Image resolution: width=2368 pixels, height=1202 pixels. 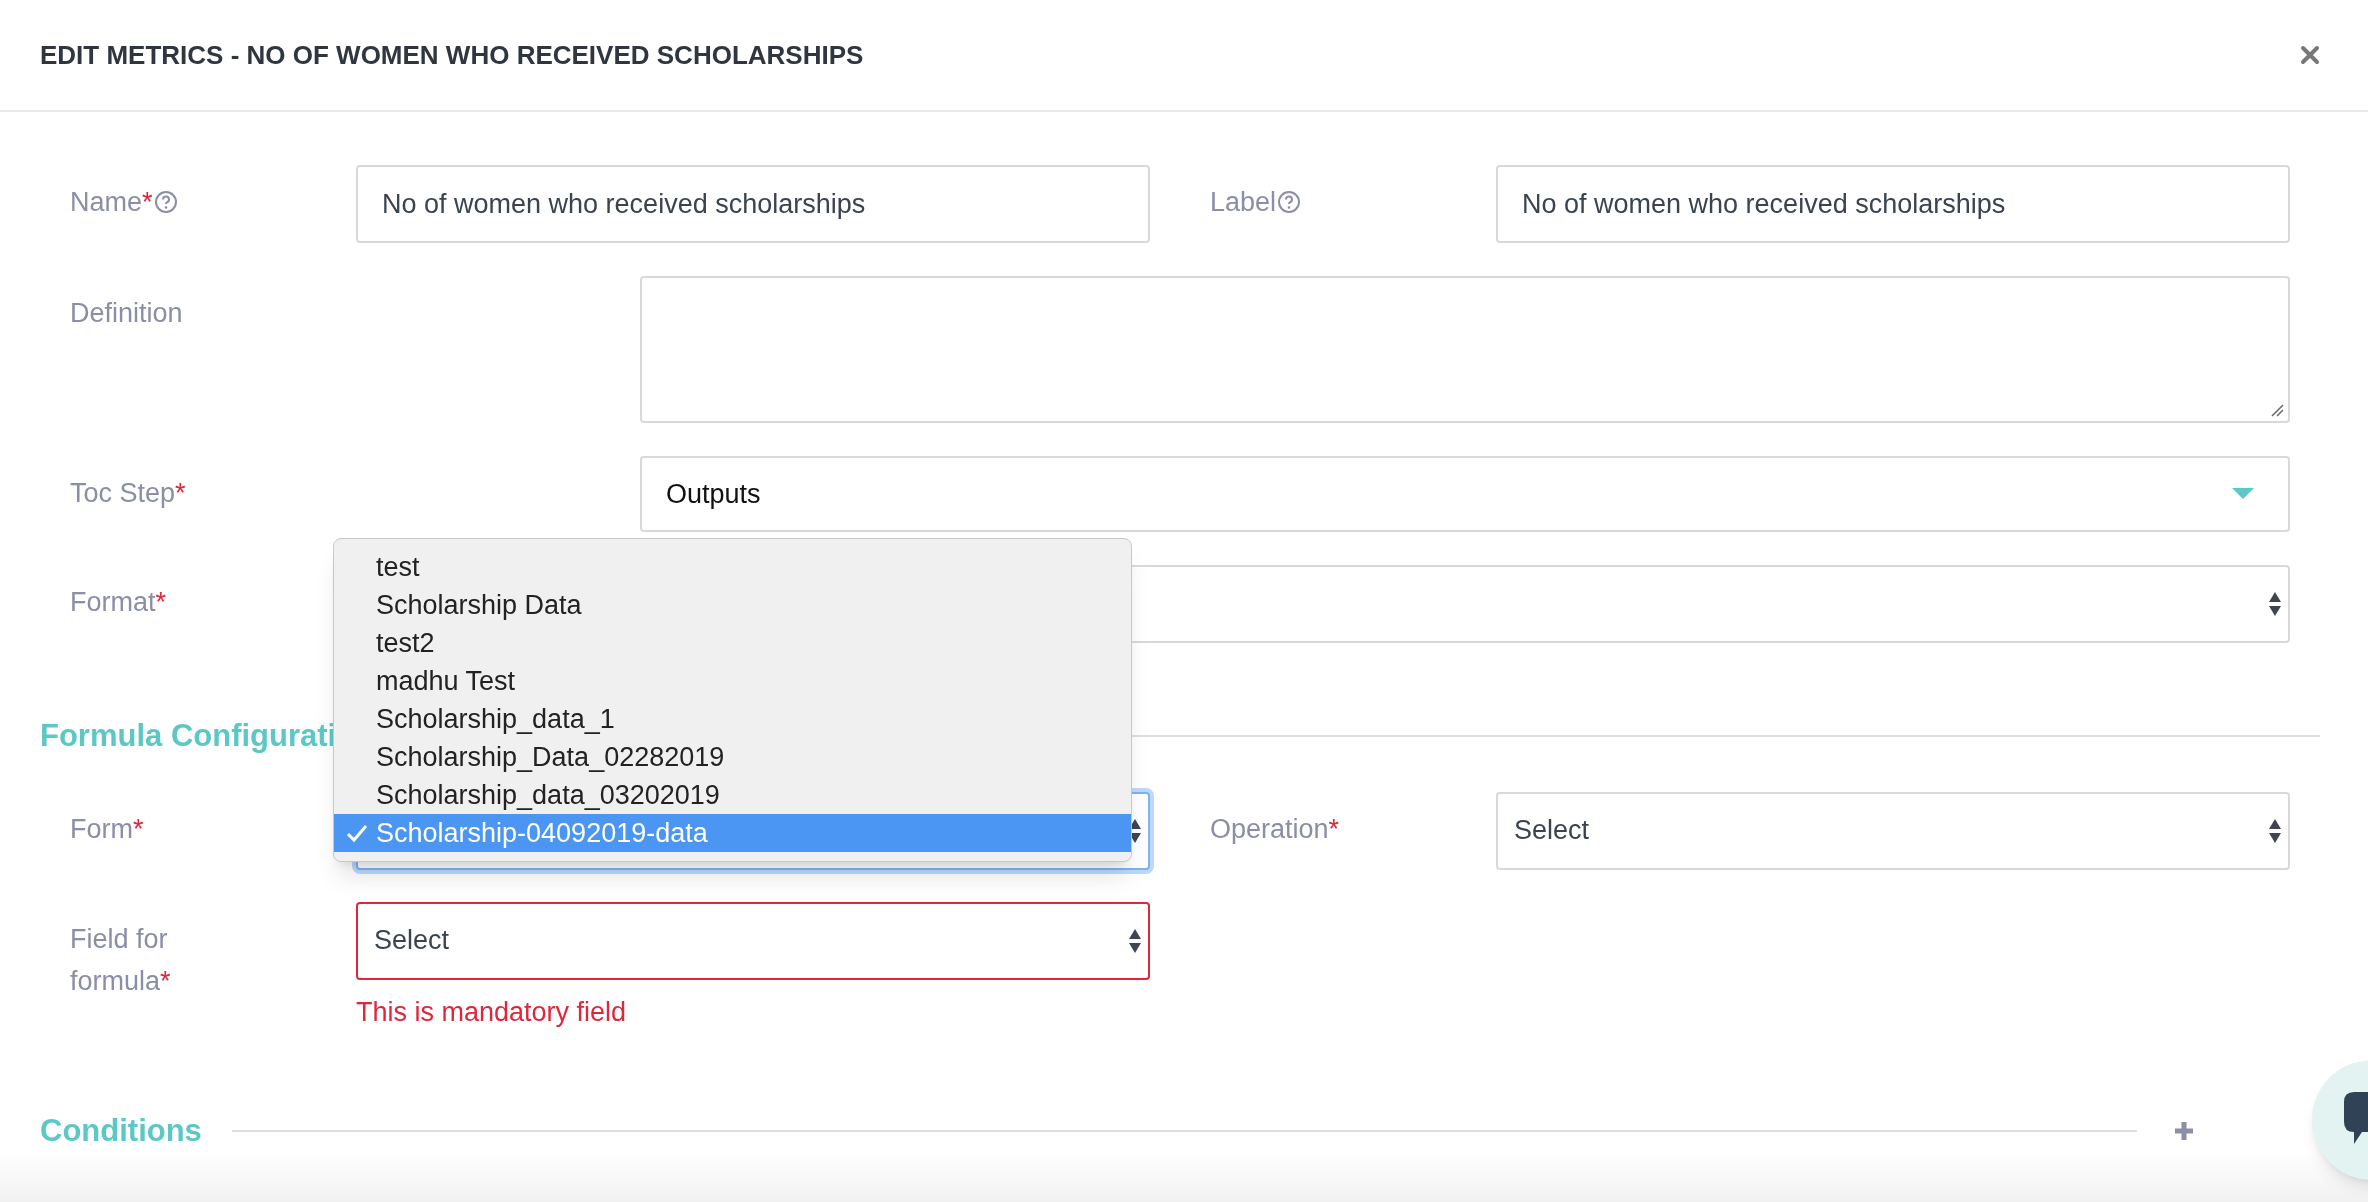 What do you see at coordinates (1243, 202) in the screenshot?
I see `field-label: Label` at bounding box center [1243, 202].